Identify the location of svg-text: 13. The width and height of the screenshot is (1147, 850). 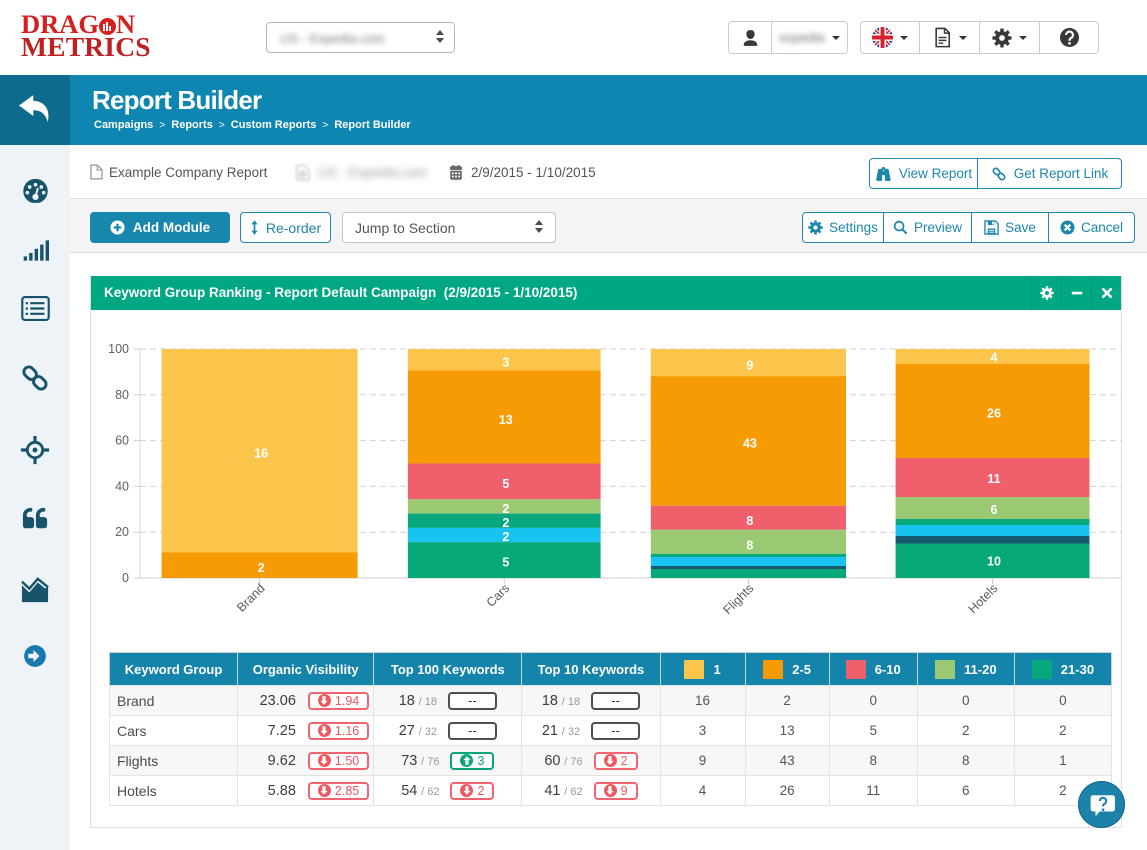
(506, 420).